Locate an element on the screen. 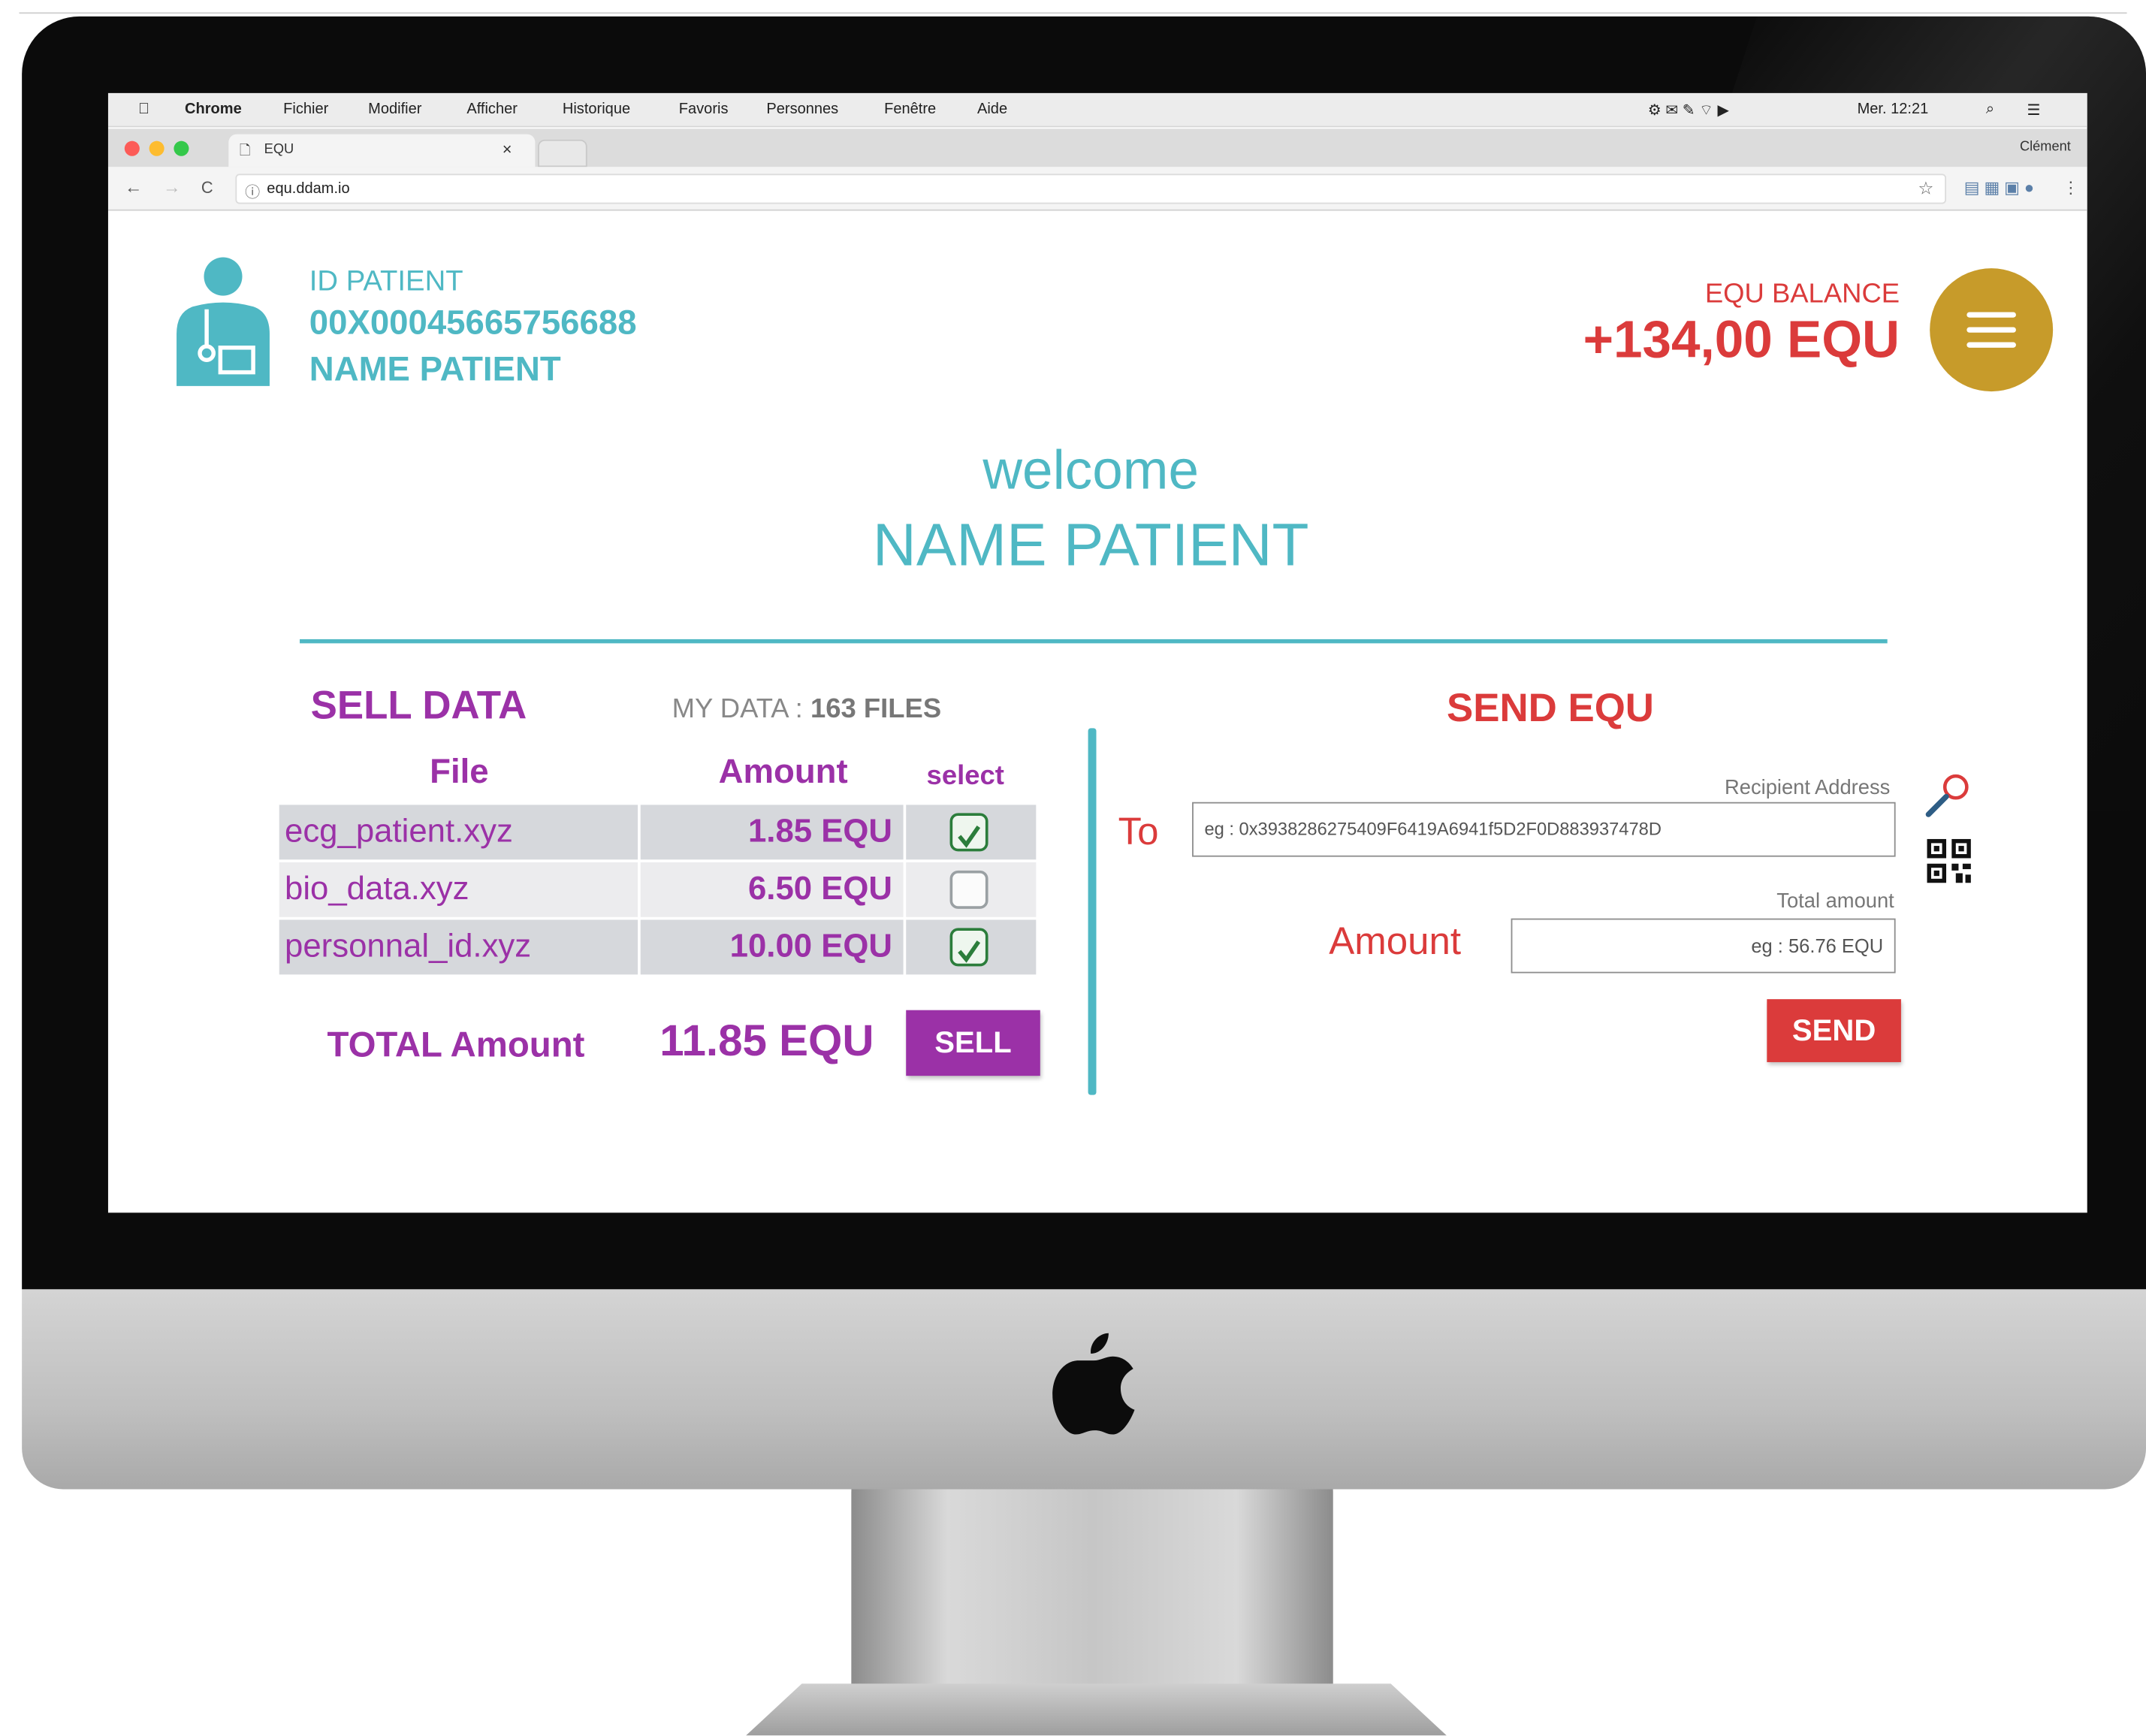 The height and width of the screenshot is (1736, 2146). menu-aide: Aide is located at coordinates (992, 109).